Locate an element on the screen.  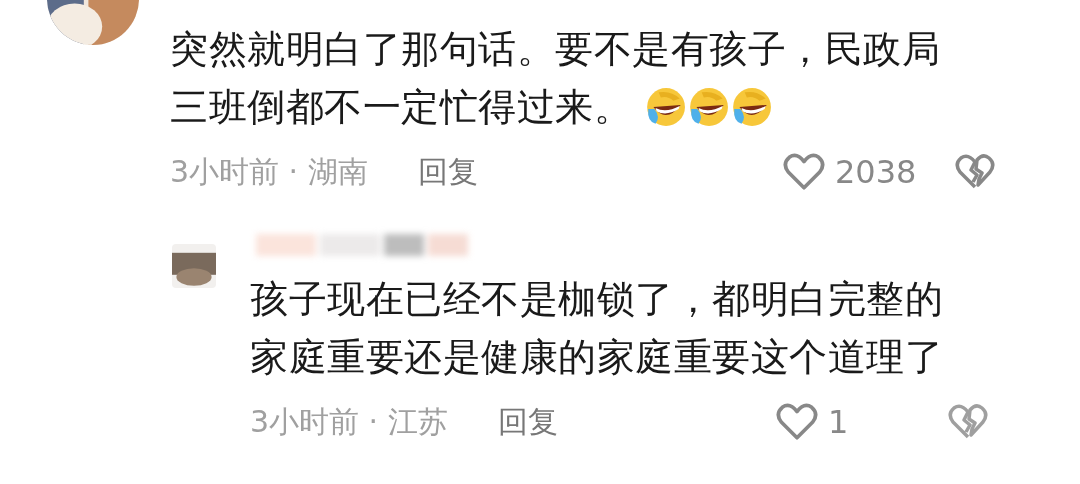
comment-text-line: 三班倒都不一定忙得过来。 is located at coordinates (401, 107).